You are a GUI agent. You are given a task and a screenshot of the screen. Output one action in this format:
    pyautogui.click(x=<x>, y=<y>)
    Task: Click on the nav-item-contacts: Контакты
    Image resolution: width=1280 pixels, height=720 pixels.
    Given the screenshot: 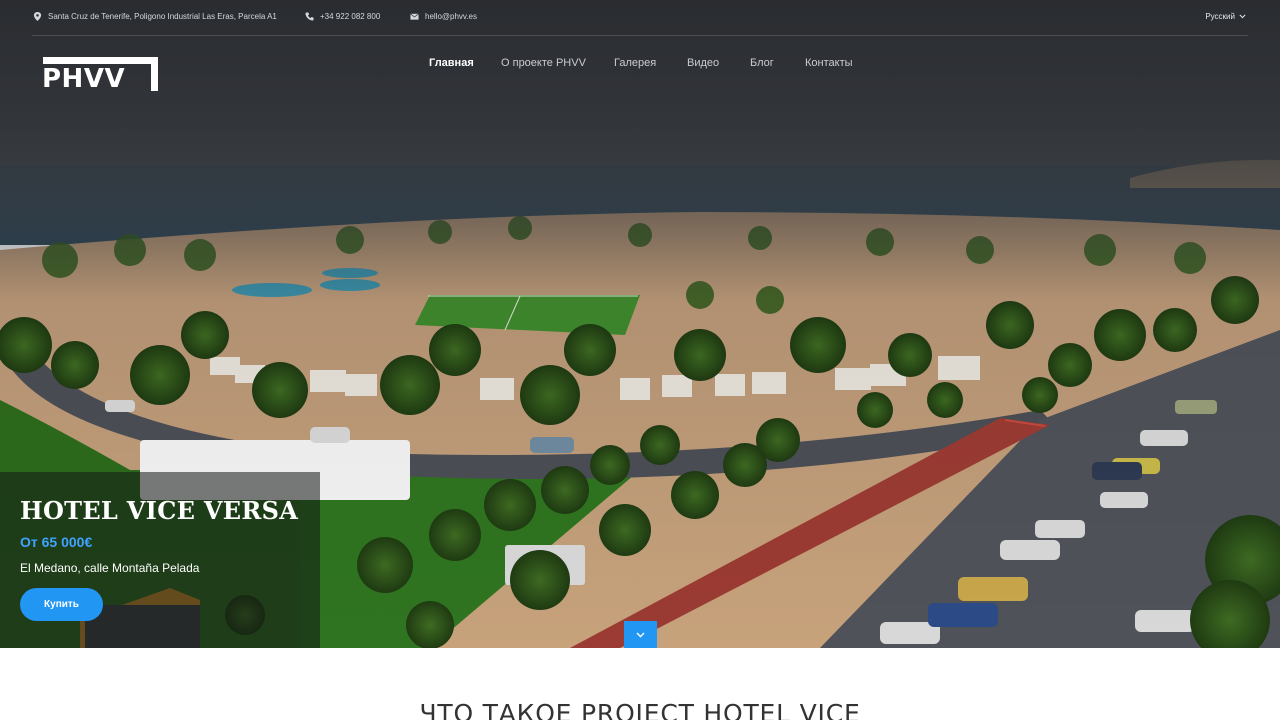 What is the action you would take?
    pyautogui.click(x=829, y=63)
    